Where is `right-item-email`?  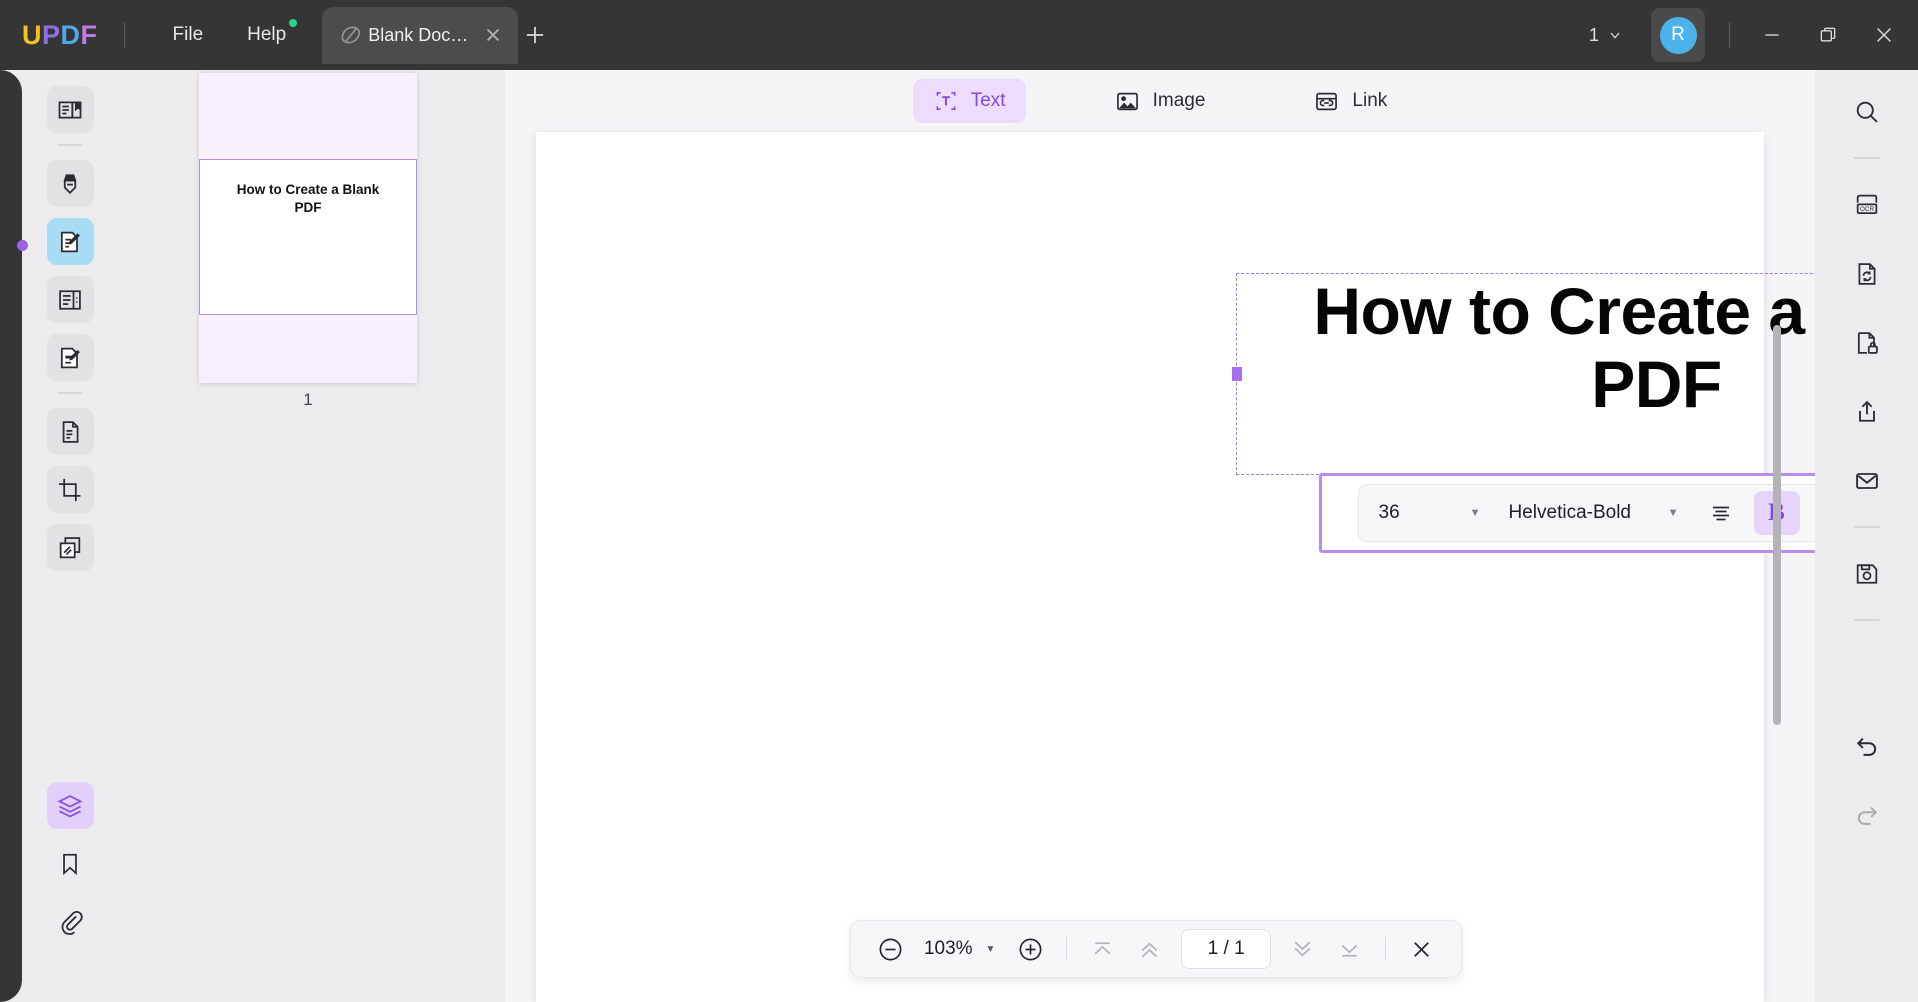
right-item-email is located at coordinates (1866, 480).